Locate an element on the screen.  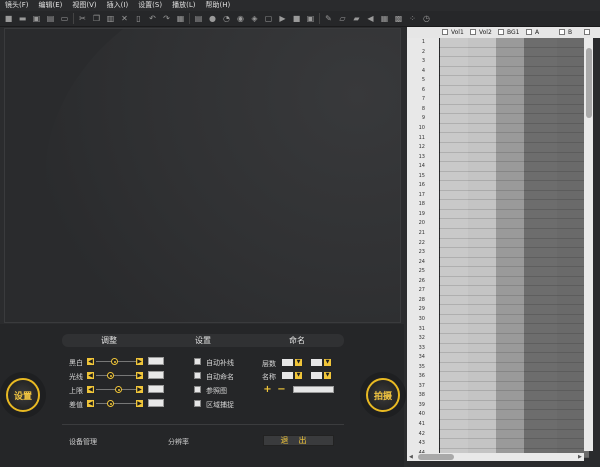
settings-button: 设置 is located at coordinates (23, 395).